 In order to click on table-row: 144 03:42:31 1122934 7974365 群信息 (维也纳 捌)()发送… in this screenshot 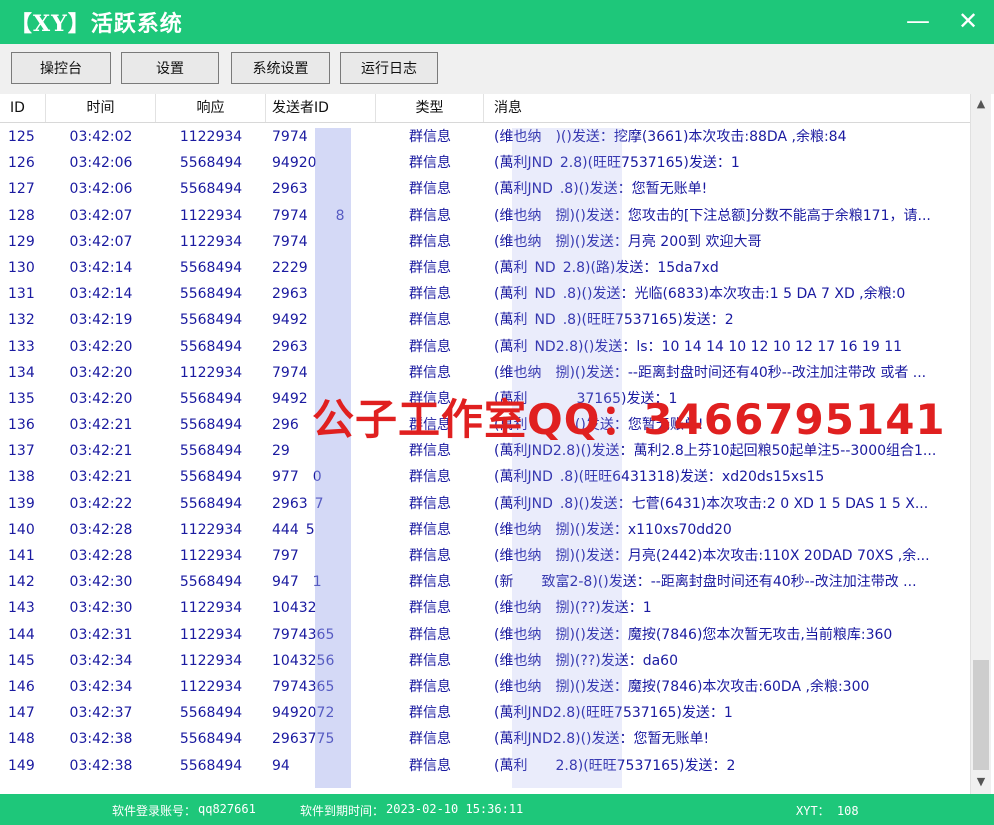, I will do `click(485, 635)`.